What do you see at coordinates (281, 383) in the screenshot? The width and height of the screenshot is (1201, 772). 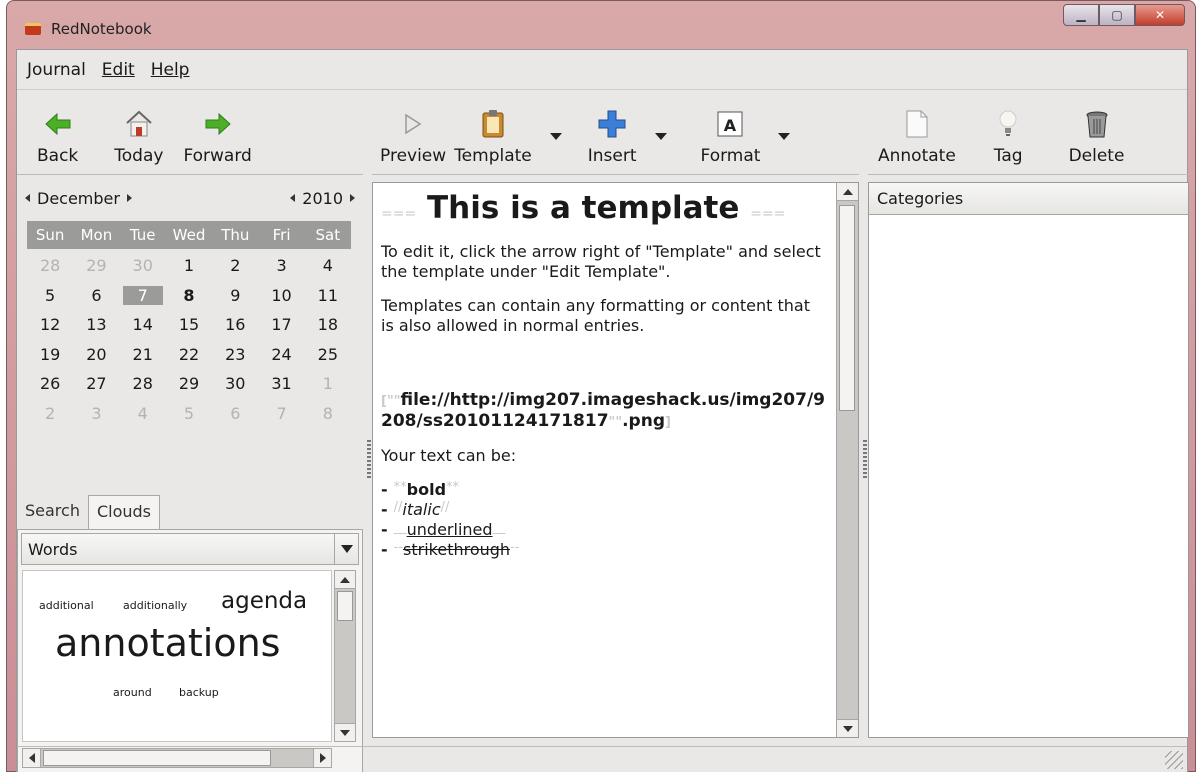 I see `calendar-day: 31` at bounding box center [281, 383].